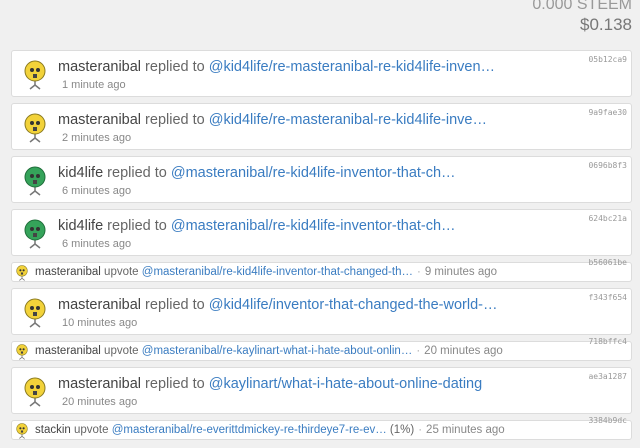  I want to click on timestamp: 2 minutes ago, so click(97, 138).